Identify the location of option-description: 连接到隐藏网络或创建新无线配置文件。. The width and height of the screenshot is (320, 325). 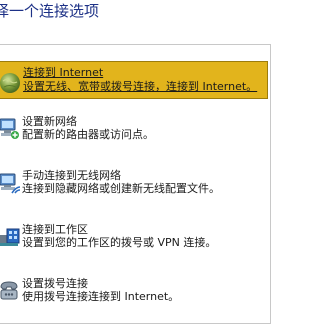
(121, 188).